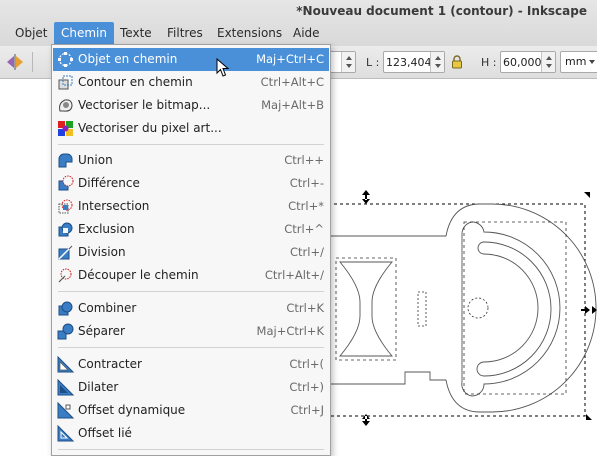 The height and width of the screenshot is (456, 597). What do you see at coordinates (373, 62) in the screenshot?
I see `width-label: L :` at bounding box center [373, 62].